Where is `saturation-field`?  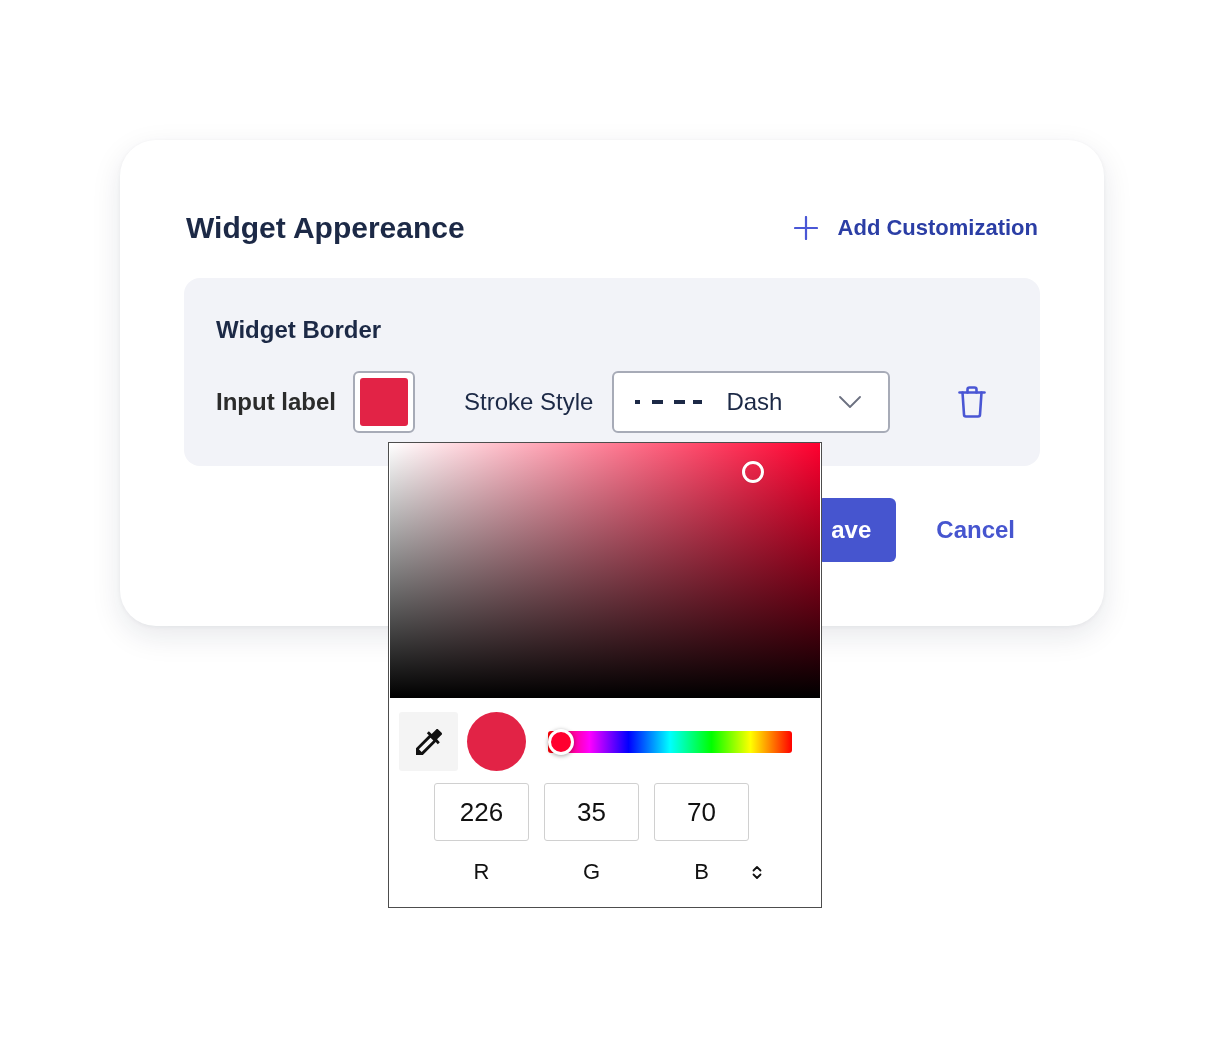 saturation-field is located at coordinates (605, 570).